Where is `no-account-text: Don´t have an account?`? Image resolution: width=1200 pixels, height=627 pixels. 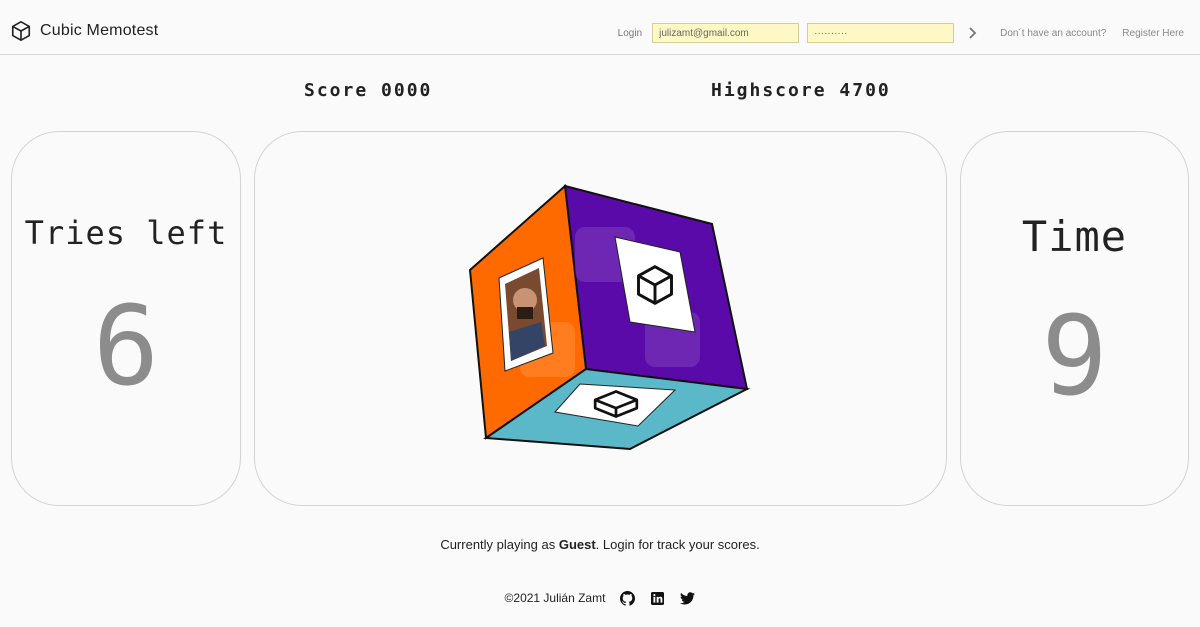 no-account-text: Don´t have an account? is located at coordinates (1053, 33).